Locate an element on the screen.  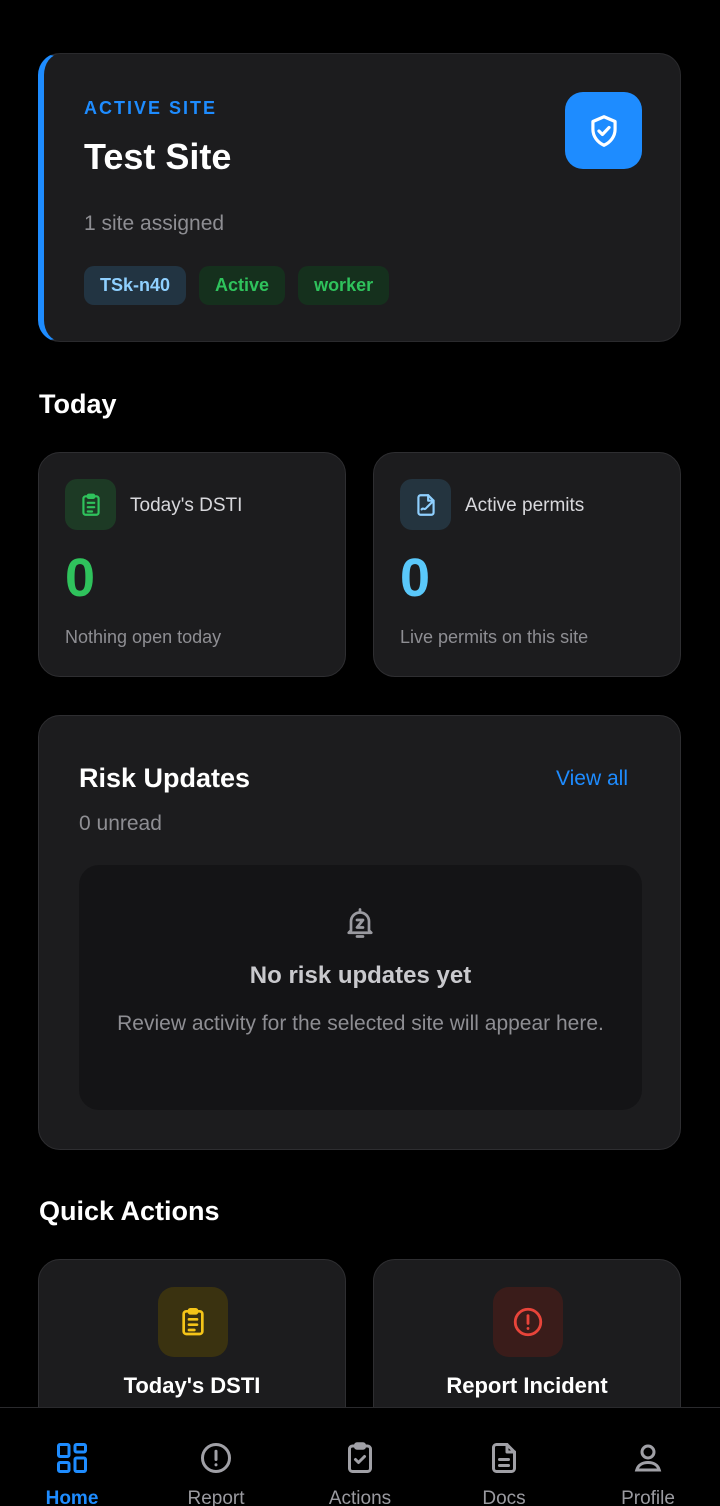
active-site-eyebrow: ACTIVE SITE is located at coordinates (151, 108).